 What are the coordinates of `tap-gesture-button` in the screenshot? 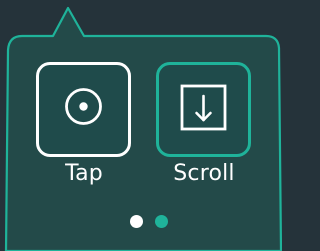 It's located at (83, 109).